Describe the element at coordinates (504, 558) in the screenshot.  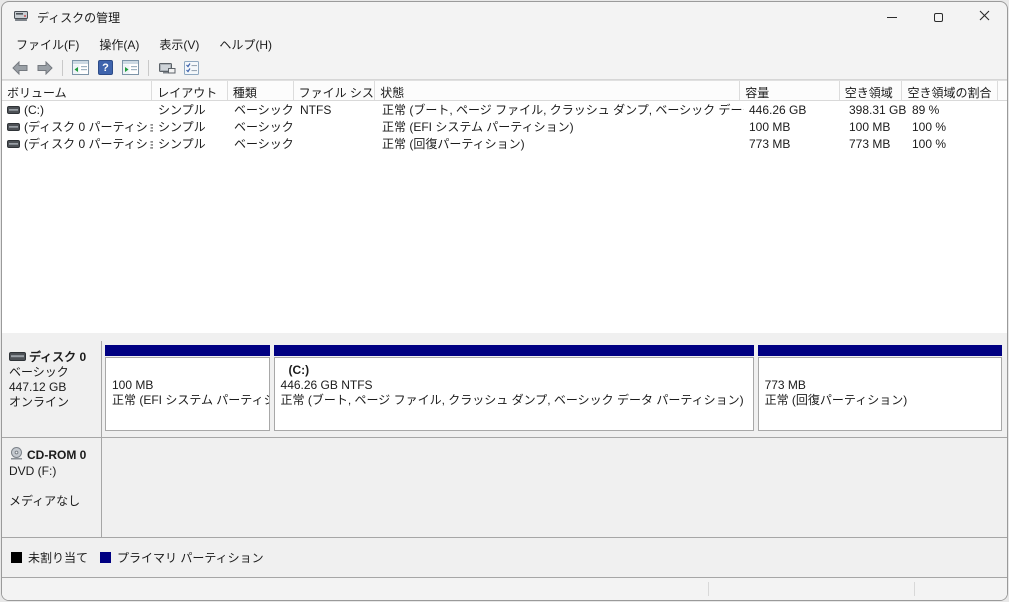
I see `legend: 未割り当て プライマリ パーティション` at that location.